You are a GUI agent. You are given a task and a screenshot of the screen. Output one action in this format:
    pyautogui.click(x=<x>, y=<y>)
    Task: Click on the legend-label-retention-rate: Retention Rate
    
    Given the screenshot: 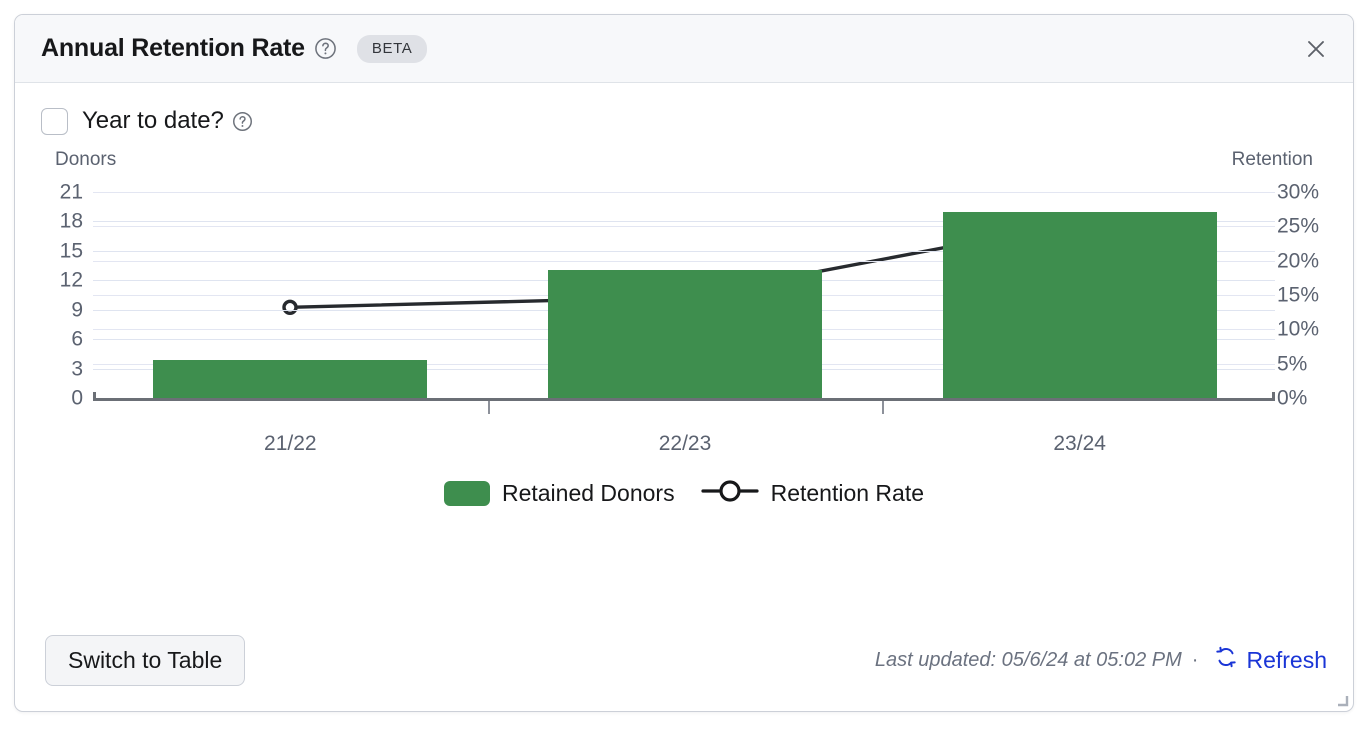 What is the action you would take?
    pyautogui.click(x=847, y=493)
    